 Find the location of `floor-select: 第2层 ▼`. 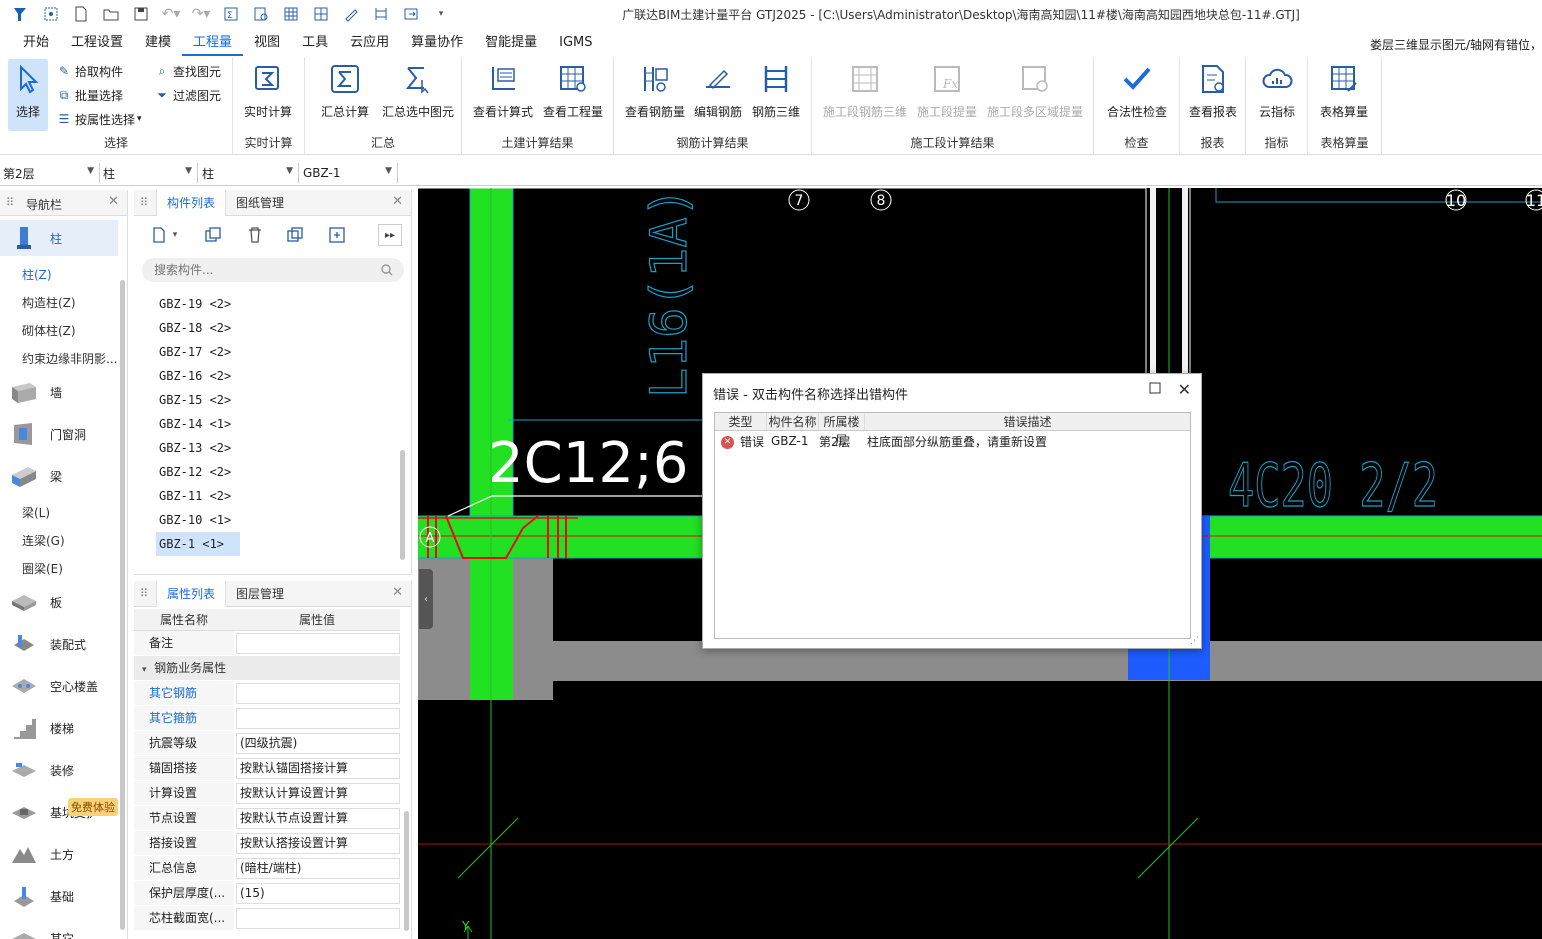

floor-select: 第2层 ▼ is located at coordinates (50, 173).